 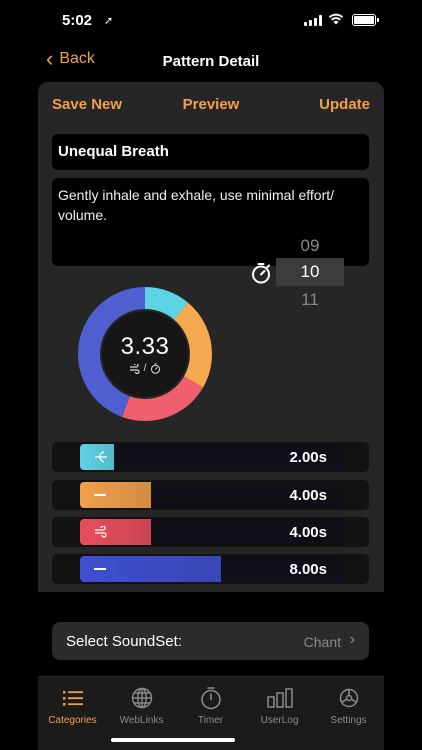 What do you see at coordinates (211, 107) in the screenshot?
I see `action-bar: Save New Preview Update` at bounding box center [211, 107].